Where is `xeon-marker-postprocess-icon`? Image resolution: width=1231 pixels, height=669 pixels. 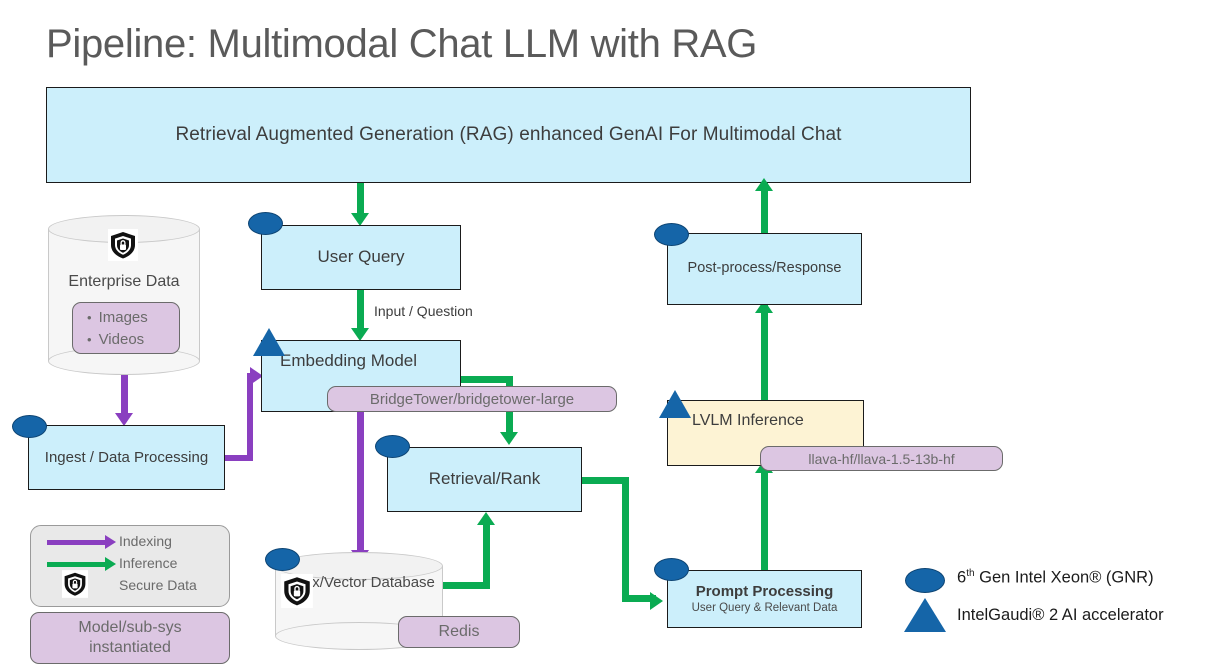 xeon-marker-postprocess-icon is located at coordinates (671, 234).